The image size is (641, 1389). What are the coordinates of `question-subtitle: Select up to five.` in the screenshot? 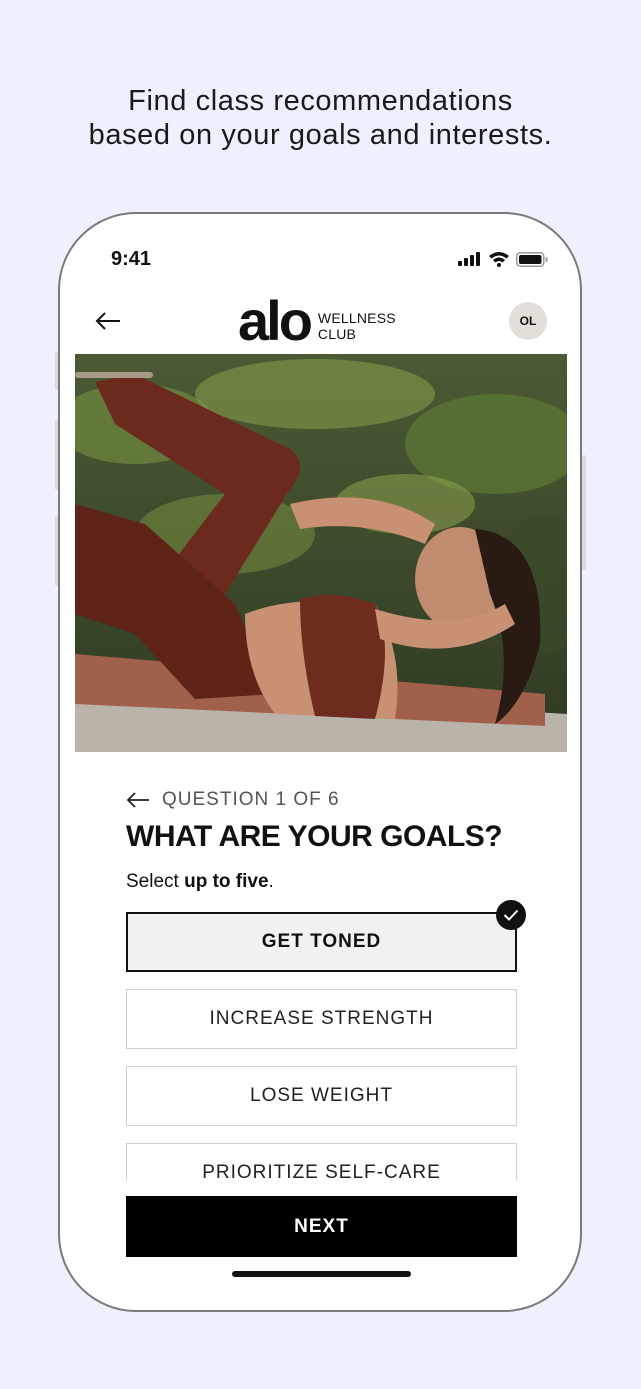 It's located at (200, 882).